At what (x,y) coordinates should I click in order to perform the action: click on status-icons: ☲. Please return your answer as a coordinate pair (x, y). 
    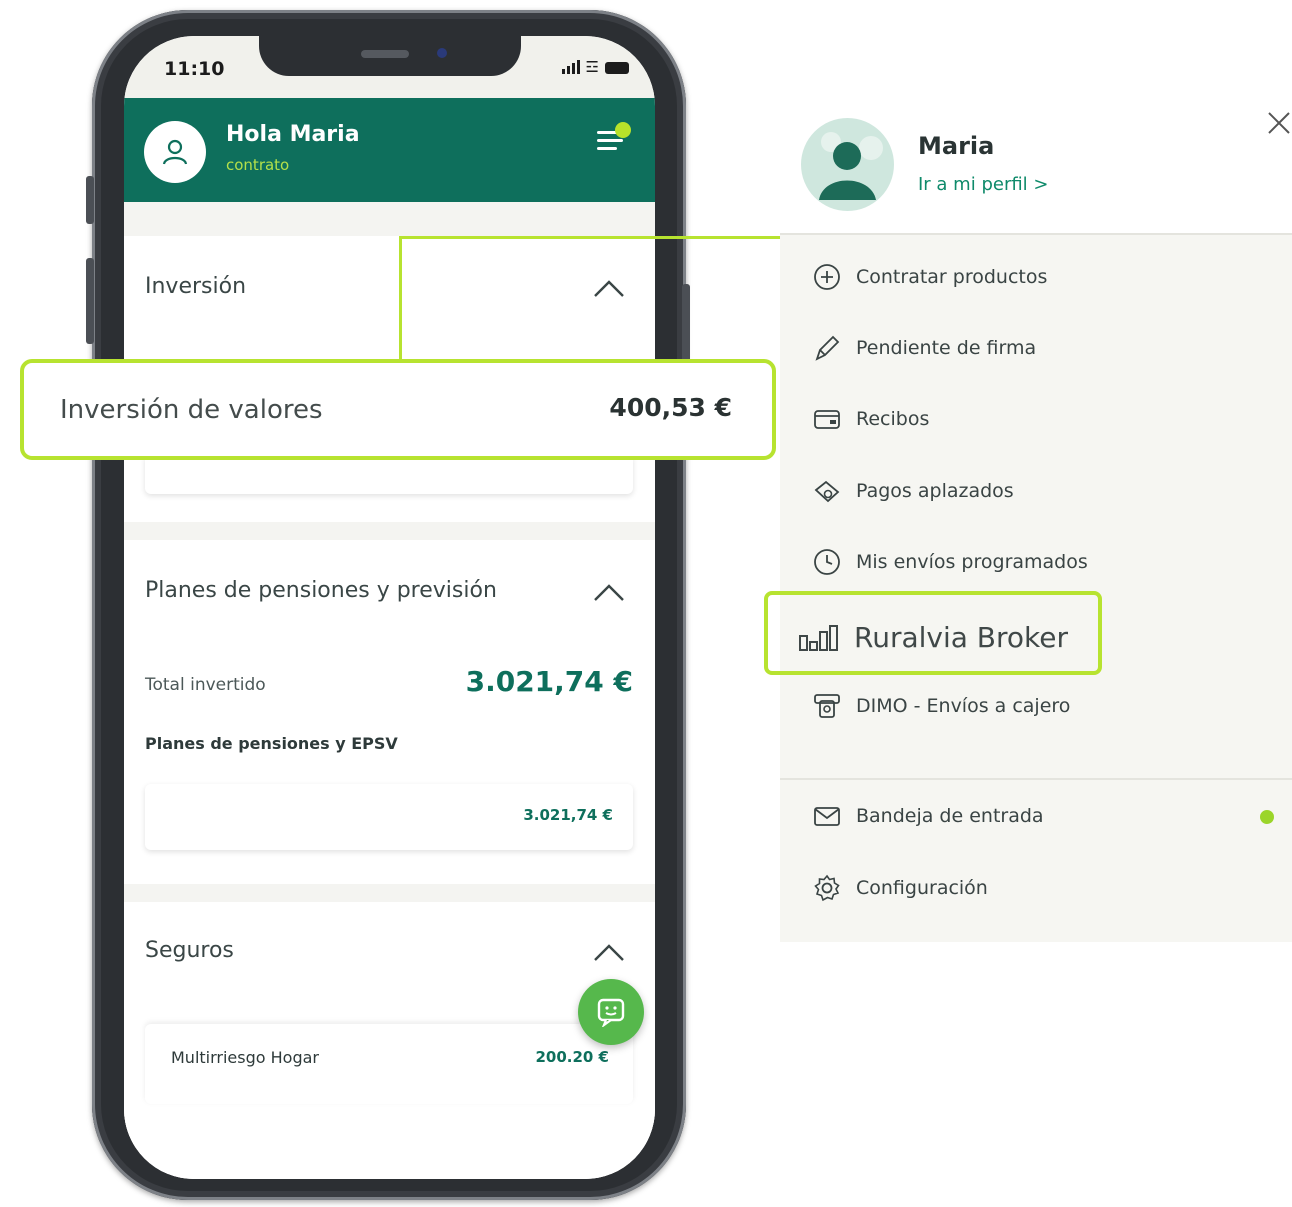
    Looking at the image, I should click on (595, 67).